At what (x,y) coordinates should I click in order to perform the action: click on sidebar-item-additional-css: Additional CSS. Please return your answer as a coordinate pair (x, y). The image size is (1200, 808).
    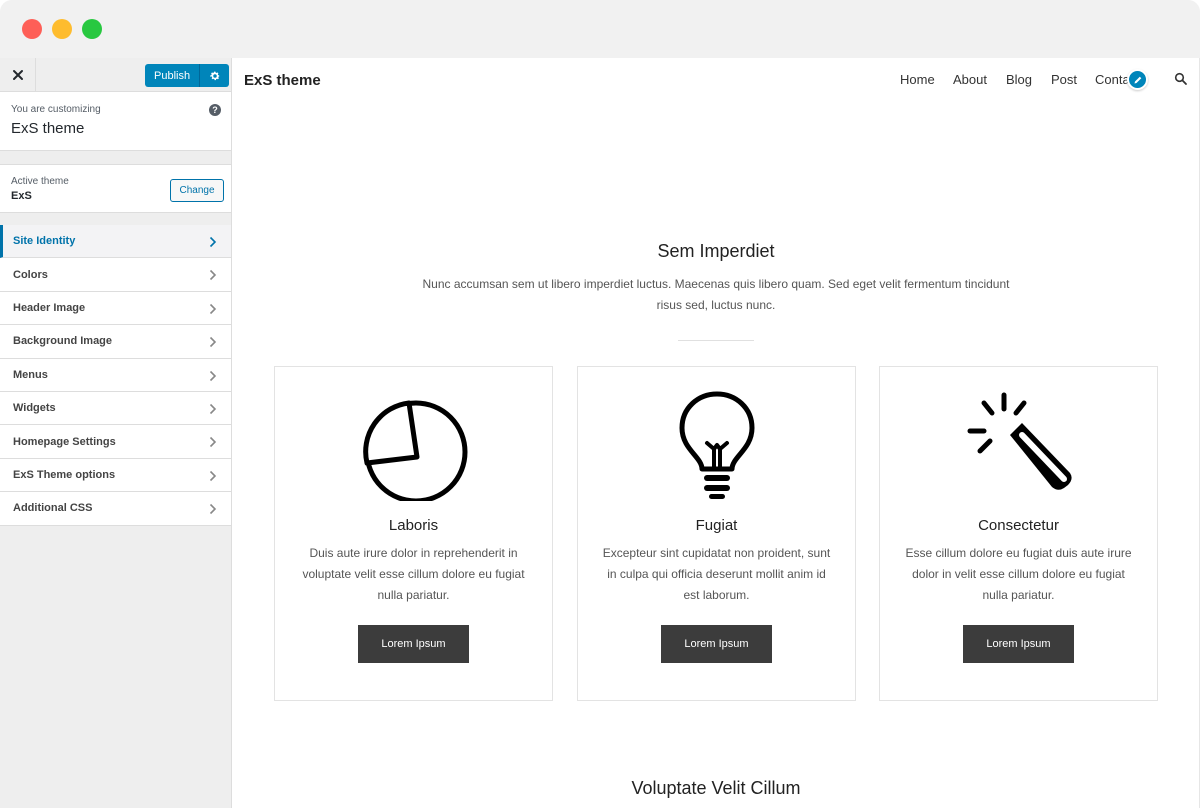
    Looking at the image, I should click on (115, 509).